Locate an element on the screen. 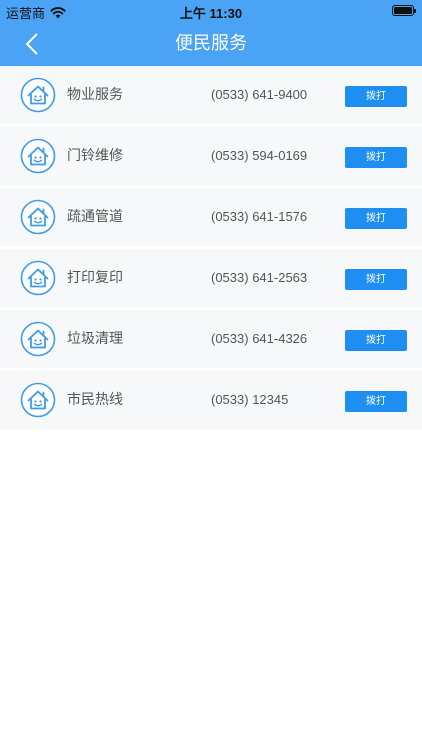  service-name: 门铃维修 is located at coordinates (95, 156).